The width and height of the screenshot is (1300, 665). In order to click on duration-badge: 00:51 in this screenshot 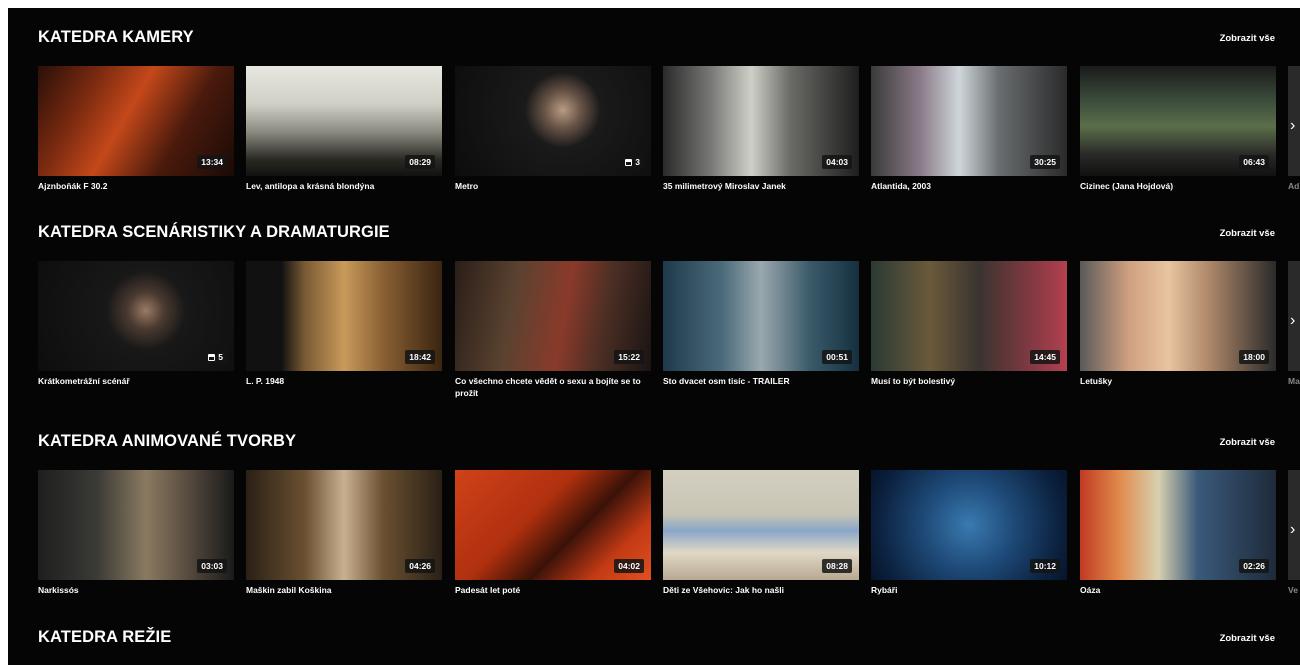, I will do `click(837, 357)`.